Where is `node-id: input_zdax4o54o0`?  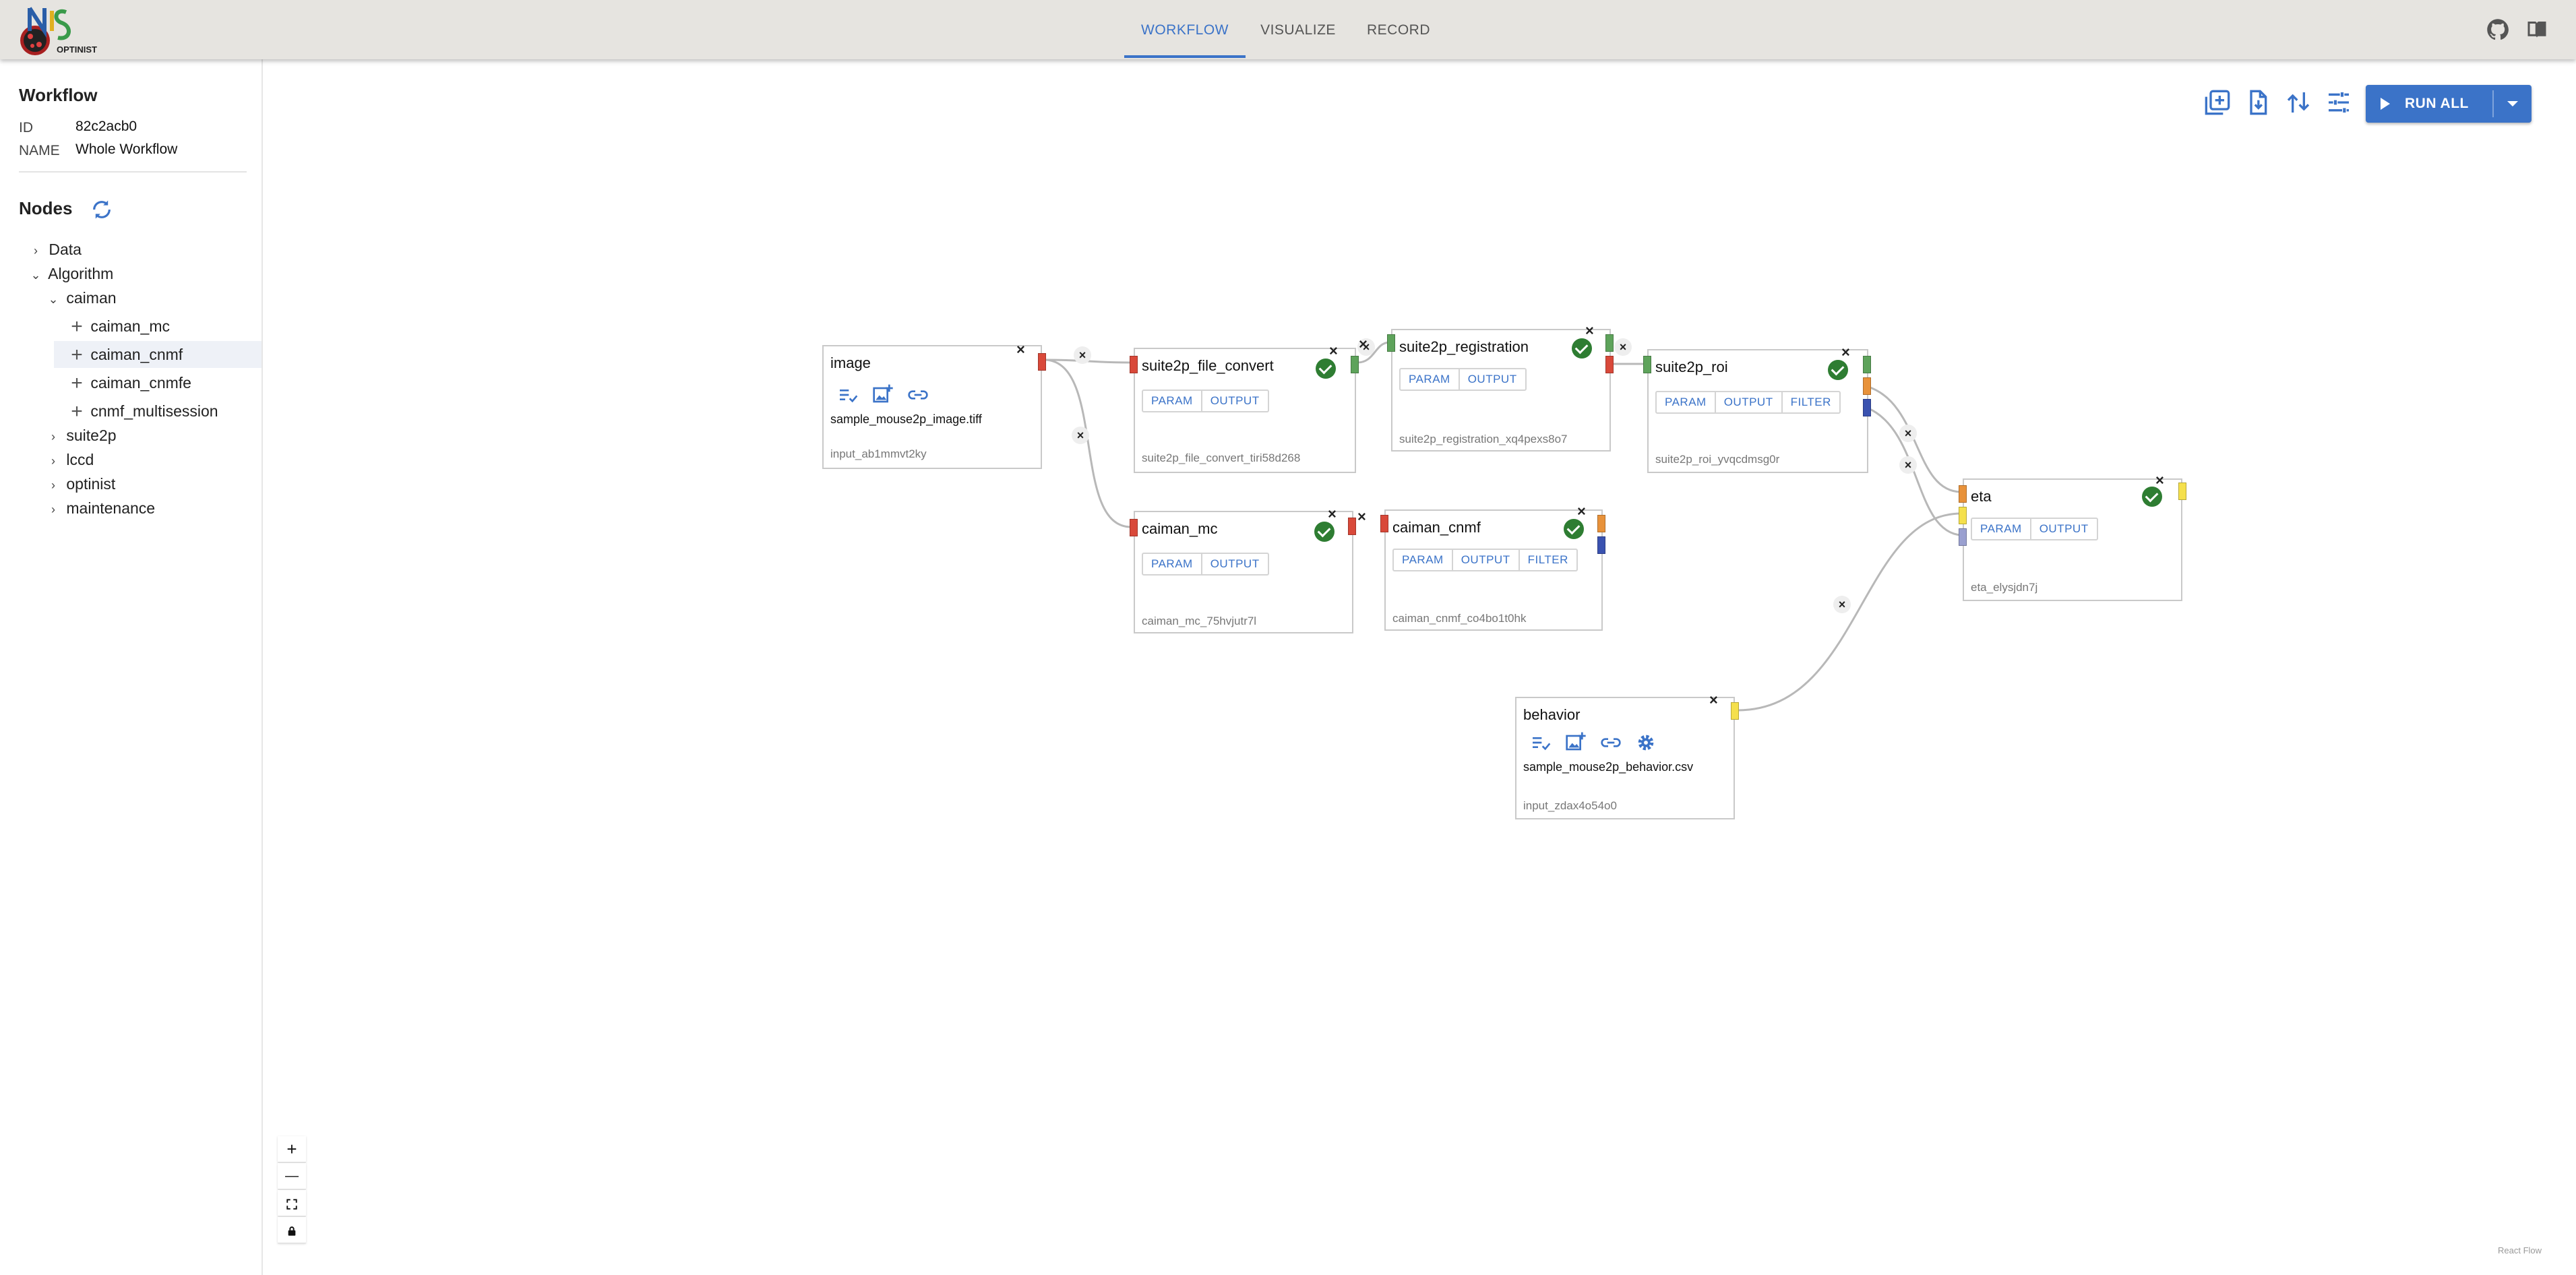
node-id: input_zdax4o54o0 is located at coordinates (1570, 805).